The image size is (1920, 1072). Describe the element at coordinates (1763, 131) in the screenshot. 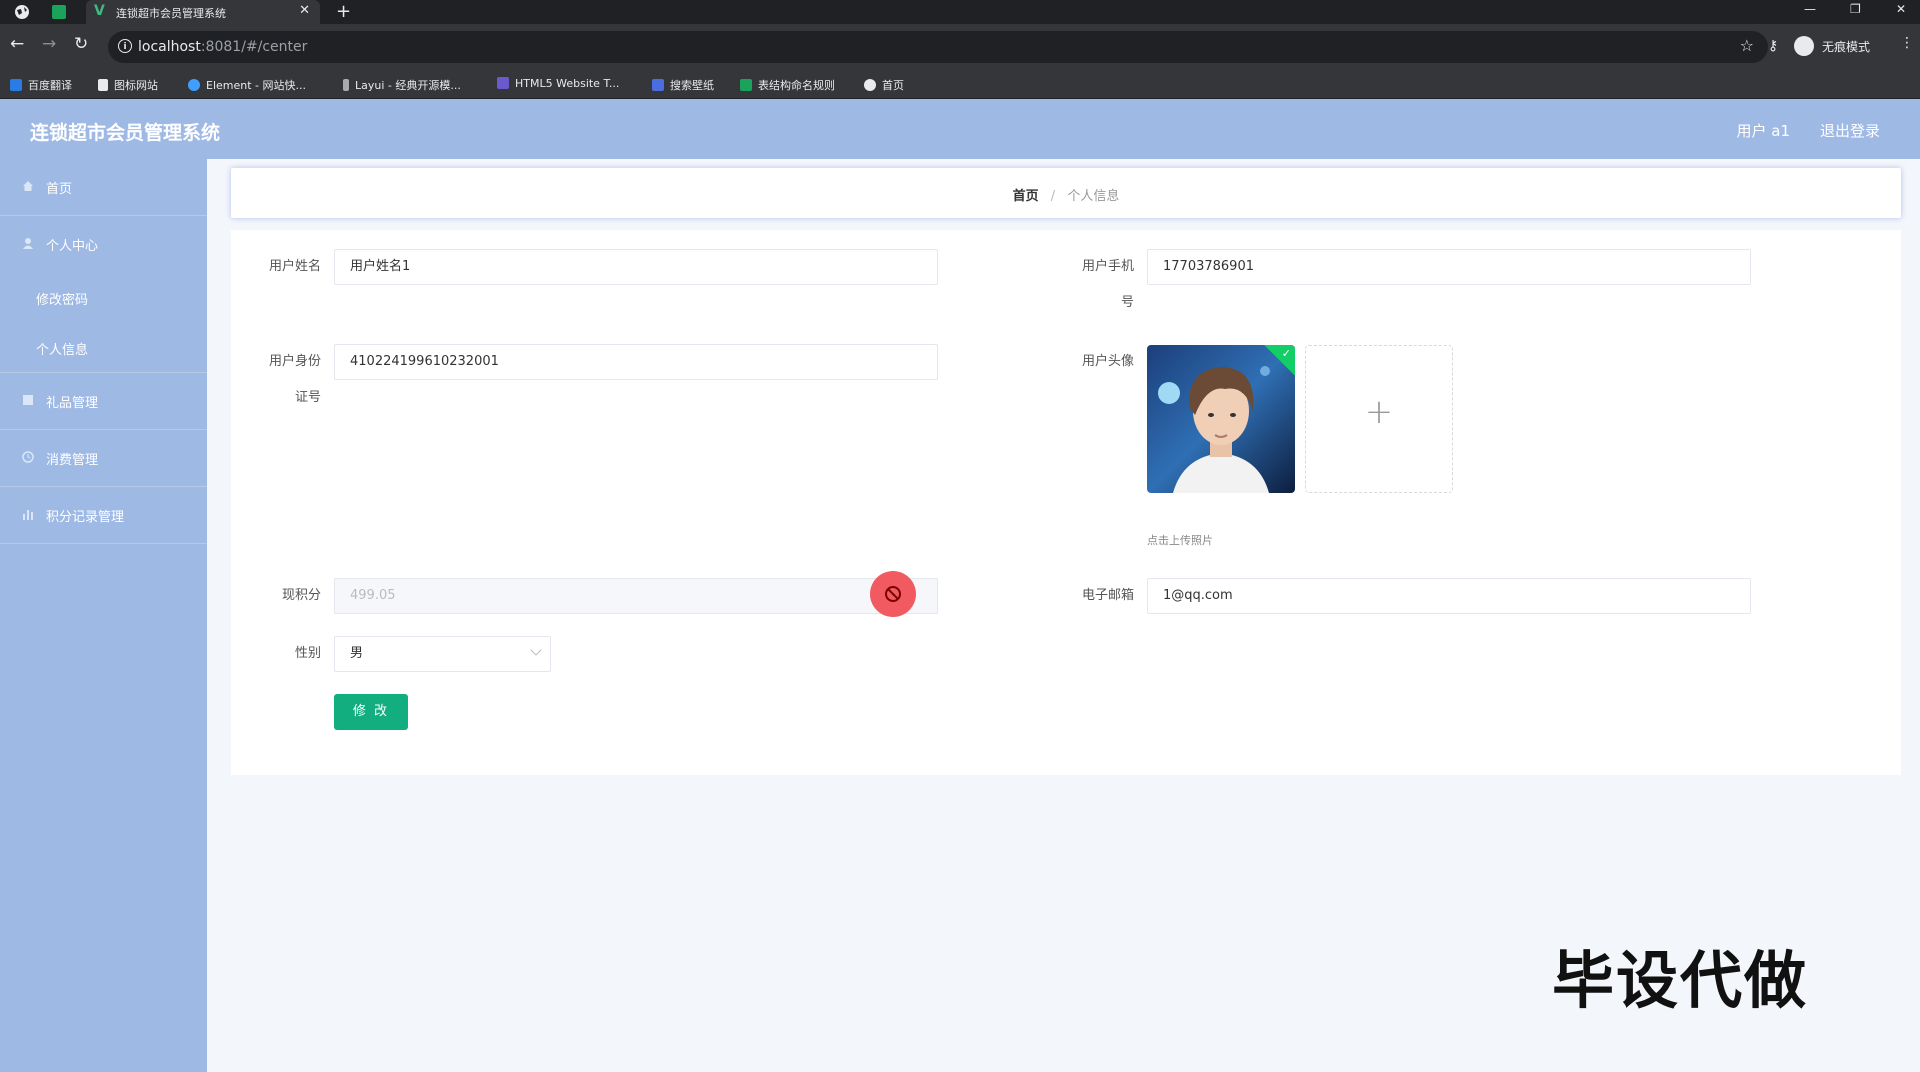

I see `current-user: 用户 a1` at that location.